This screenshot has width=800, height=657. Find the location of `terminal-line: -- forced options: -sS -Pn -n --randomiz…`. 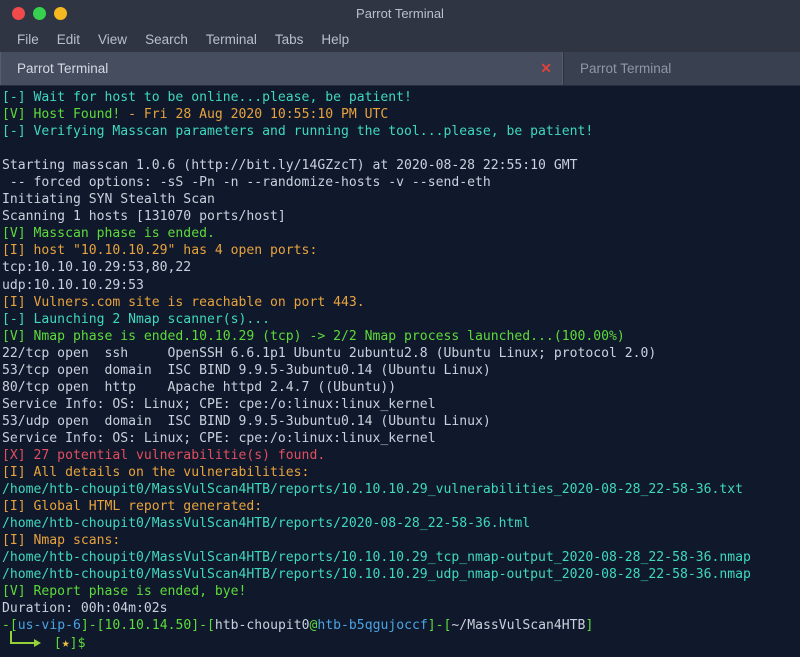

terminal-line: -- forced options: -sS -Pn -n --randomiz… is located at coordinates (401, 182).